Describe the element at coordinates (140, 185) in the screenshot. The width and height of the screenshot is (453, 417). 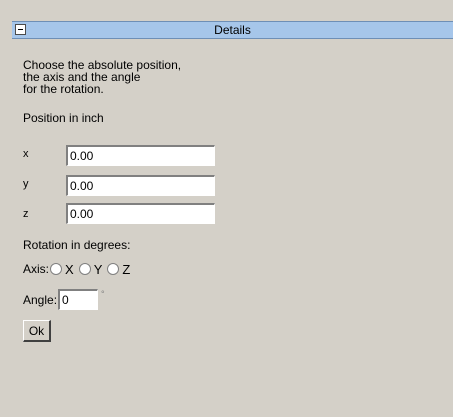
I see `y-input` at that location.